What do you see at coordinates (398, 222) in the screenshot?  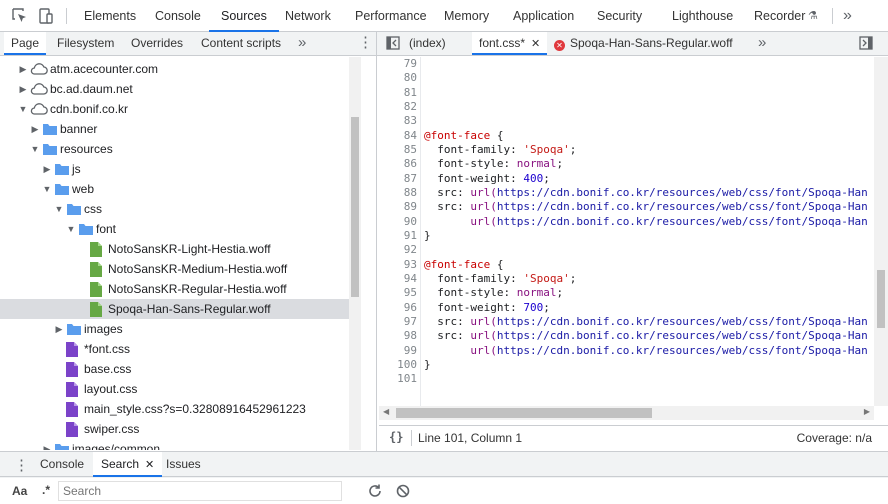 I see `line-number: 90` at bounding box center [398, 222].